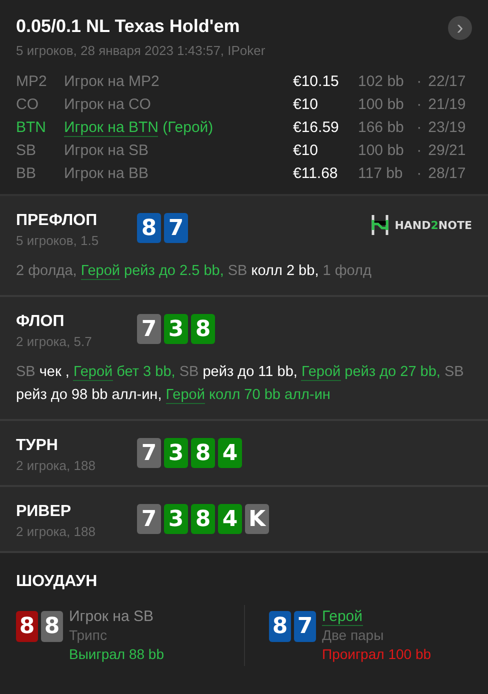 This screenshot has height=694, width=488. I want to click on player-stats: 29/21, so click(447, 151).